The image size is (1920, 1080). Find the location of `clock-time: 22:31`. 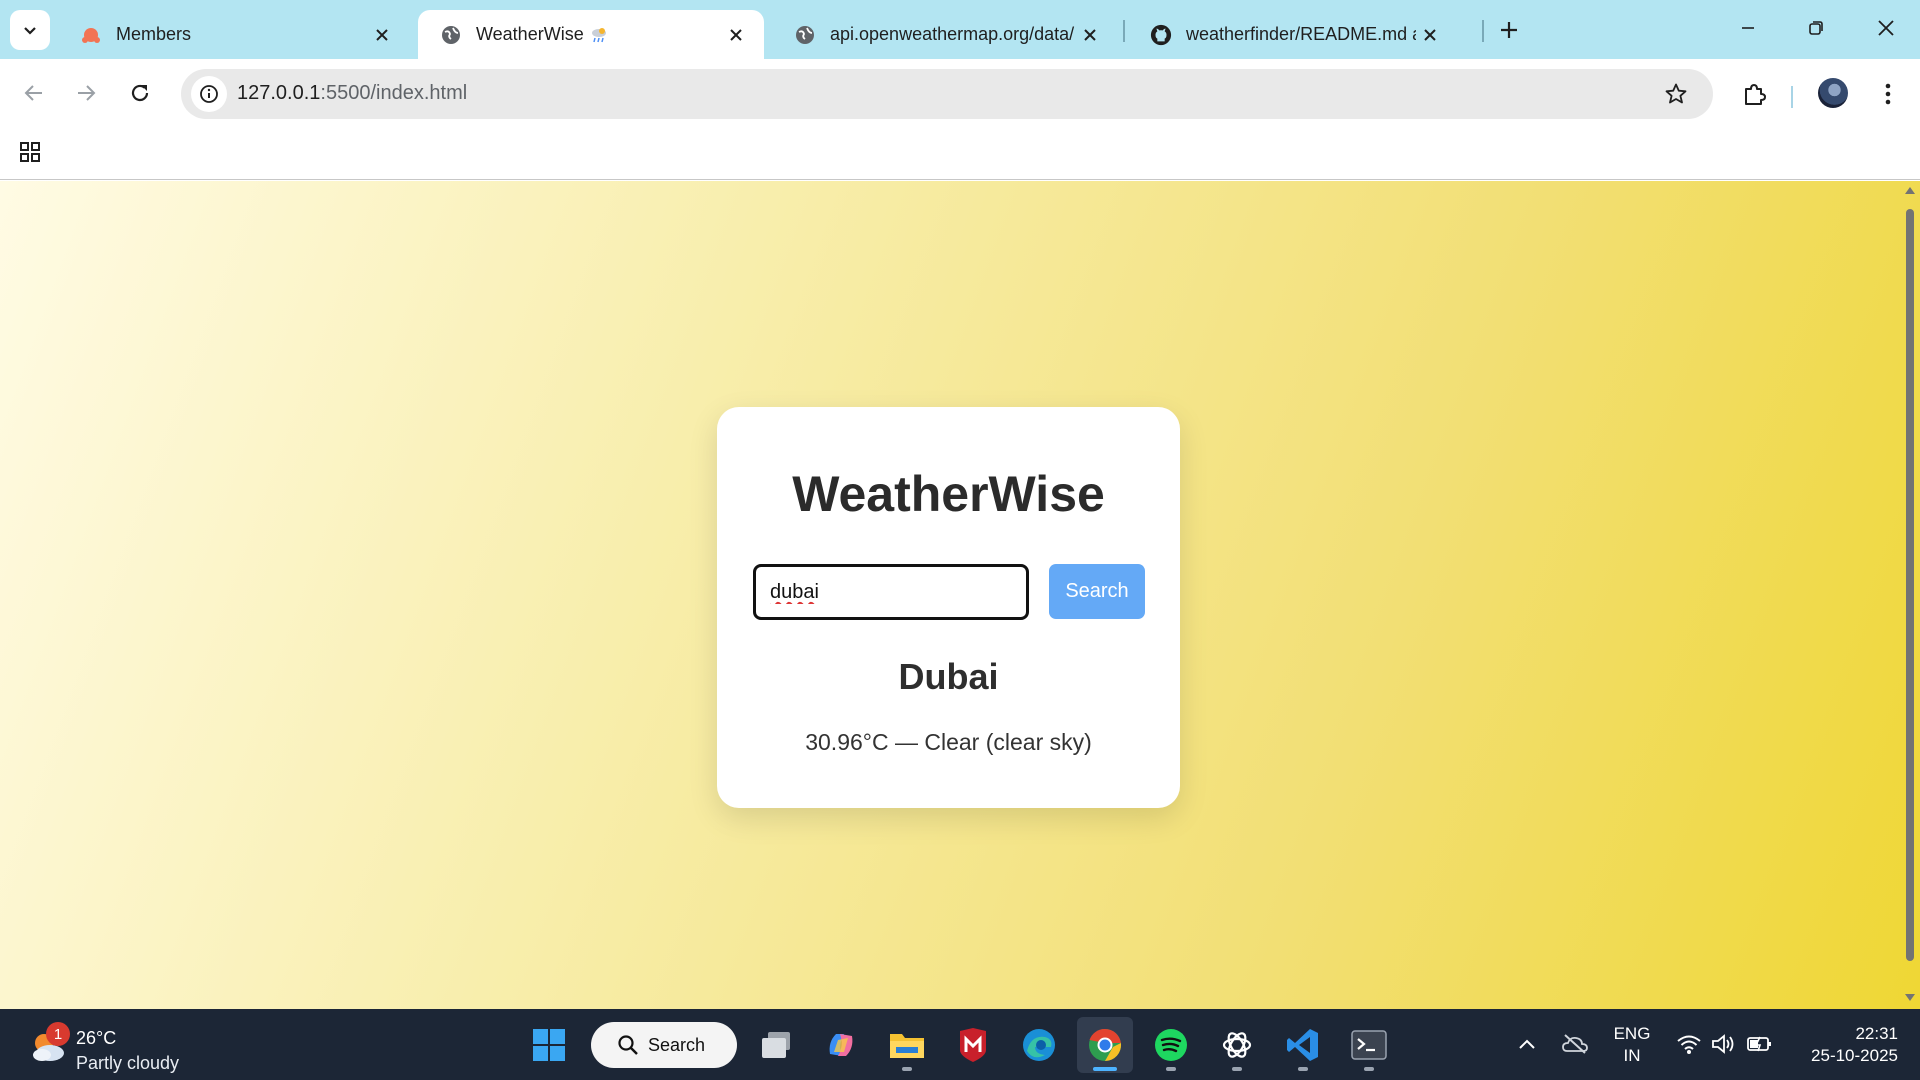

clock-time: 22:31 is located at coordinates (1876, 1033).